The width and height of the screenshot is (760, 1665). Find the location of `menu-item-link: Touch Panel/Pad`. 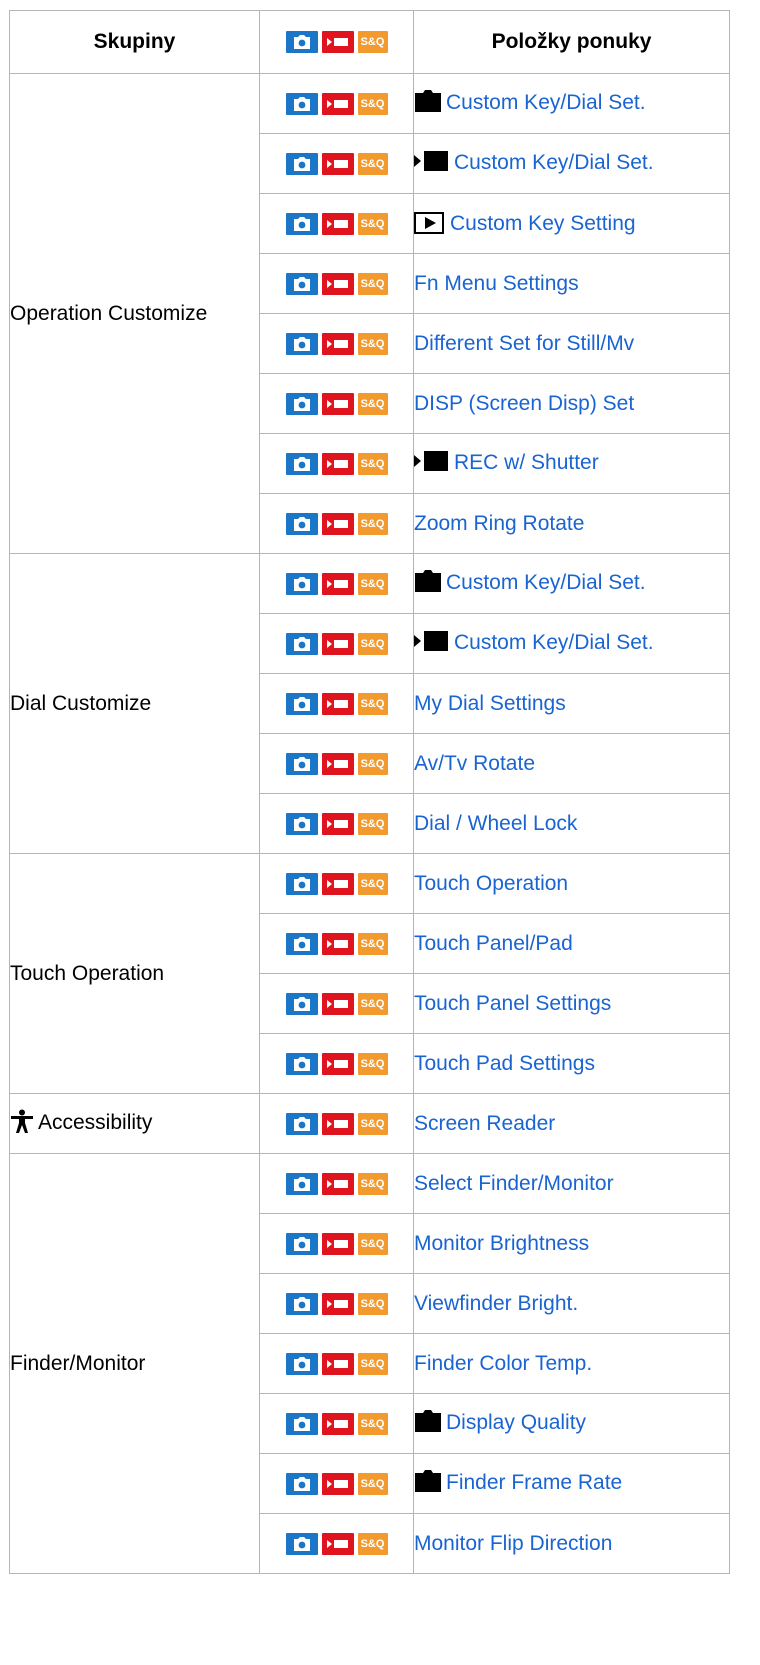

menu-item-link: Touch Panel/Pad is located at coordinates (493, 943).